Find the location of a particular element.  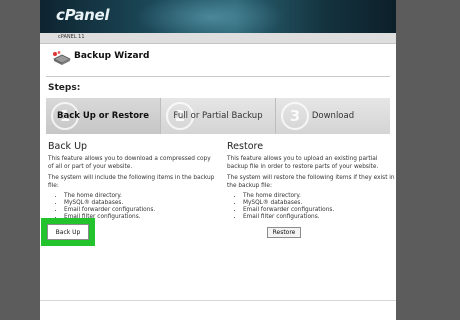

banner-glow is located at coordinates (210, 16).